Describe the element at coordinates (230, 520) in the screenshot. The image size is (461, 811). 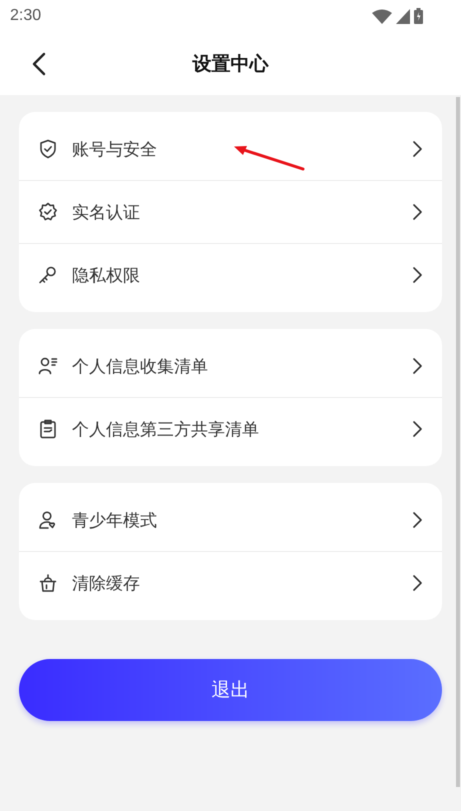
I see `settings-item: 青少年模式` at that location.